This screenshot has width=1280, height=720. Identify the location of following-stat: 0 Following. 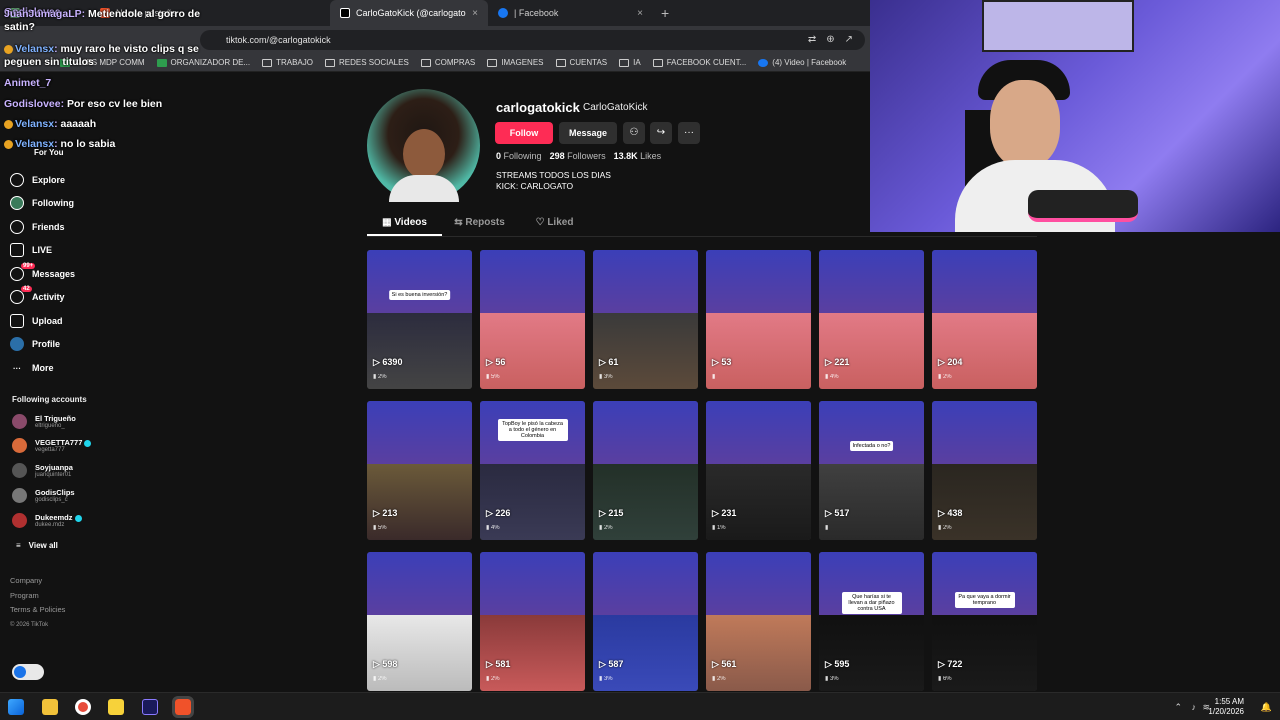
(519, 156).